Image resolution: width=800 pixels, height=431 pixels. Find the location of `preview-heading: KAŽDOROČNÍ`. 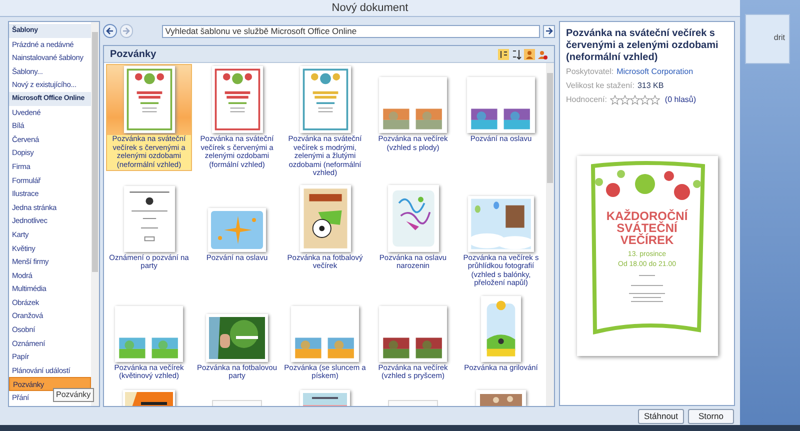

preview-heading: KAŽDOROČNÍ is located at coordinates (647, 216).